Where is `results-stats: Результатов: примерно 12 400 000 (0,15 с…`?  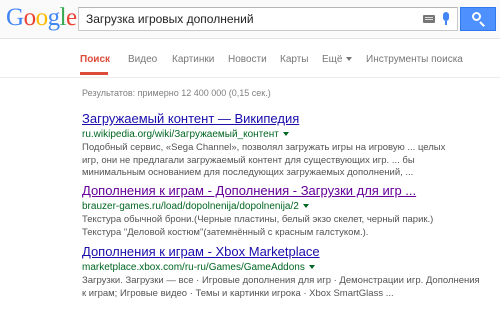 results-stats: Результатов: примерно 12 400 000 (0,15 с… is located at coordinates (176, 93).